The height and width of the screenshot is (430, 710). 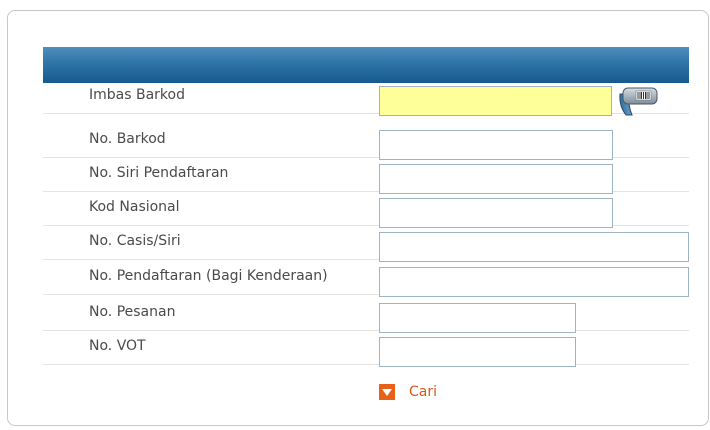 What do you see at coordinates (137, 95) in the screenshot?
I see `imbas-barkod-label: Imbas Barkod` at bounding box center [137, 95].